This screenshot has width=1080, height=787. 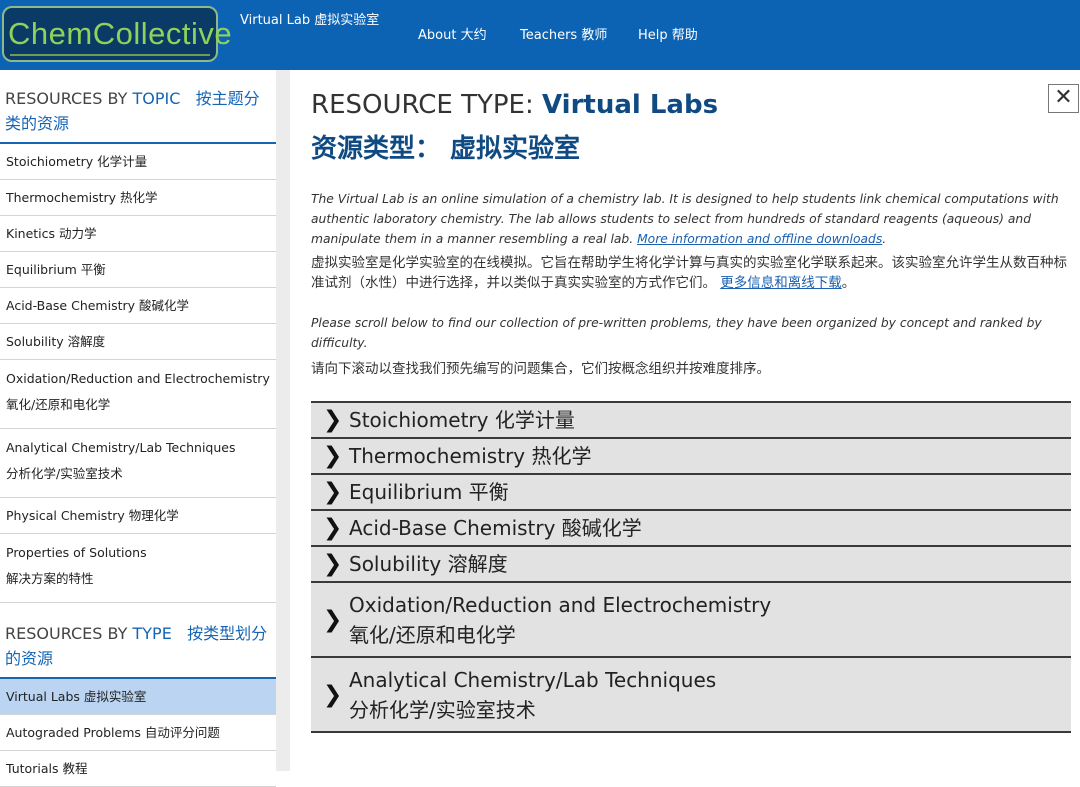 I want to click on page-title-prefix: RESOURCE TYPE:, so click(x=427, y=105).